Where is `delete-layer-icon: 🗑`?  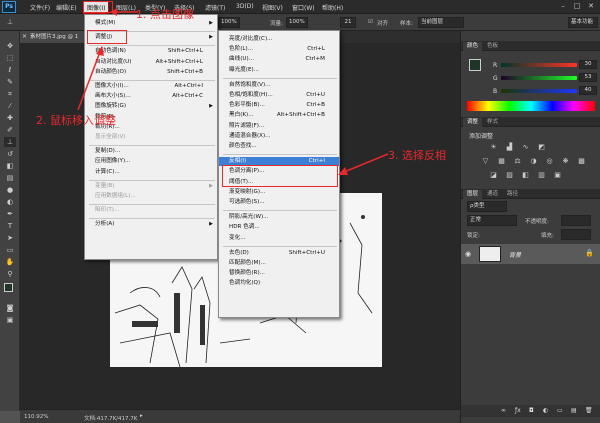
delete-layer-icon: 🗑 is located at coordinates (589, 410).